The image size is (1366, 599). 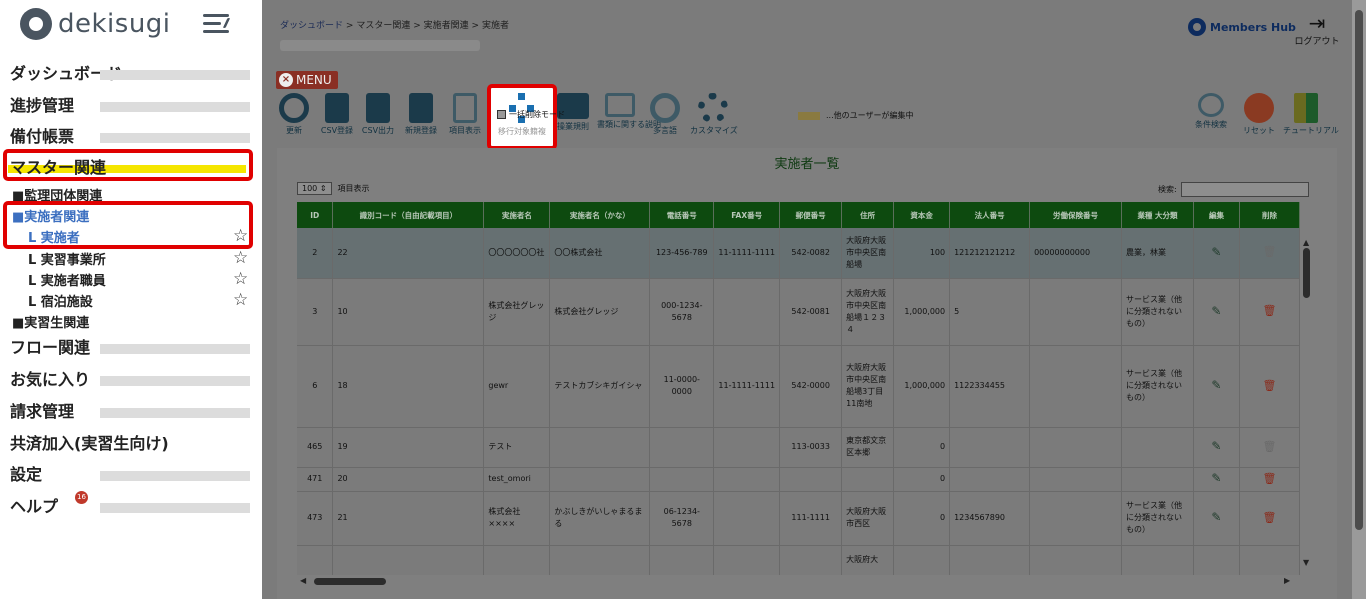 I want to click on sidebar-item-settings: 設定, so click(x=131, y=472).